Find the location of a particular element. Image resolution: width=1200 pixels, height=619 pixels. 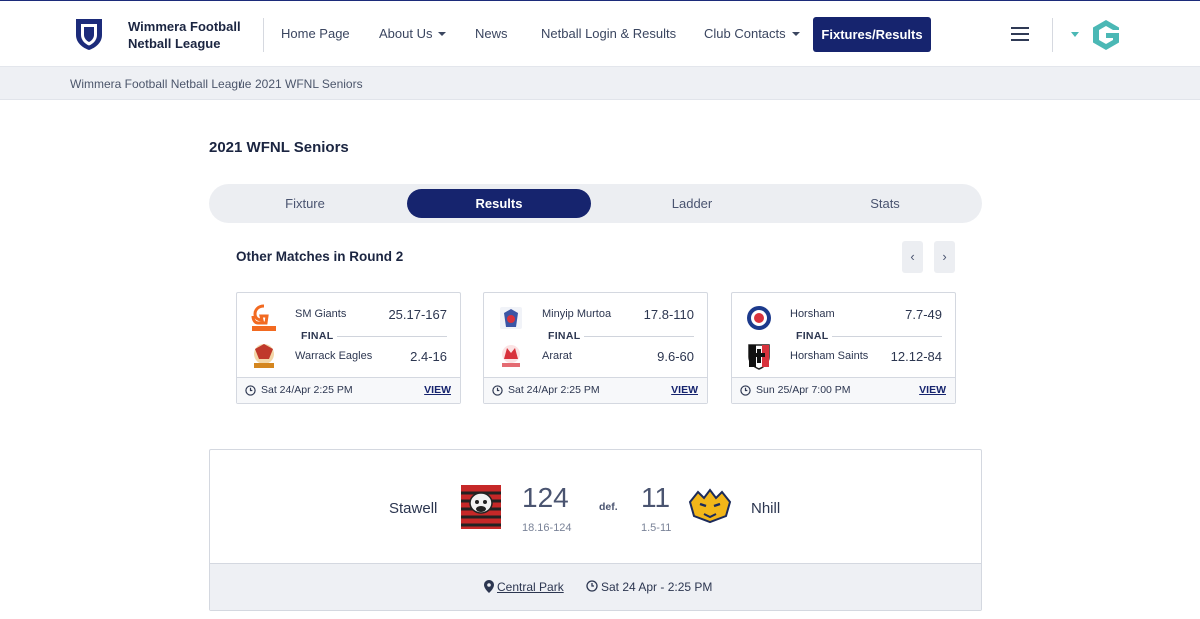

nav-label: News is located at coordinates (491, 33).